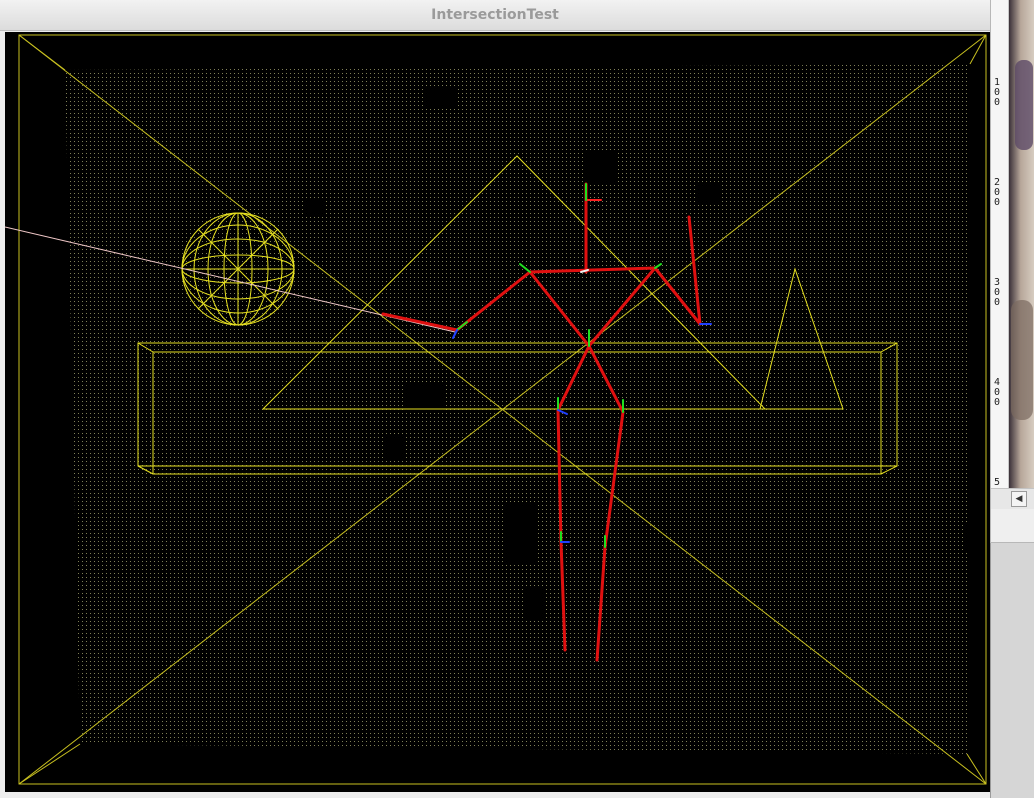 The image size is (1034, 798). What do you see at coordinates (1019, 499) in the screenshot?
I see `chevron-left-icon: ◀` at bounding box center [1019, 499].